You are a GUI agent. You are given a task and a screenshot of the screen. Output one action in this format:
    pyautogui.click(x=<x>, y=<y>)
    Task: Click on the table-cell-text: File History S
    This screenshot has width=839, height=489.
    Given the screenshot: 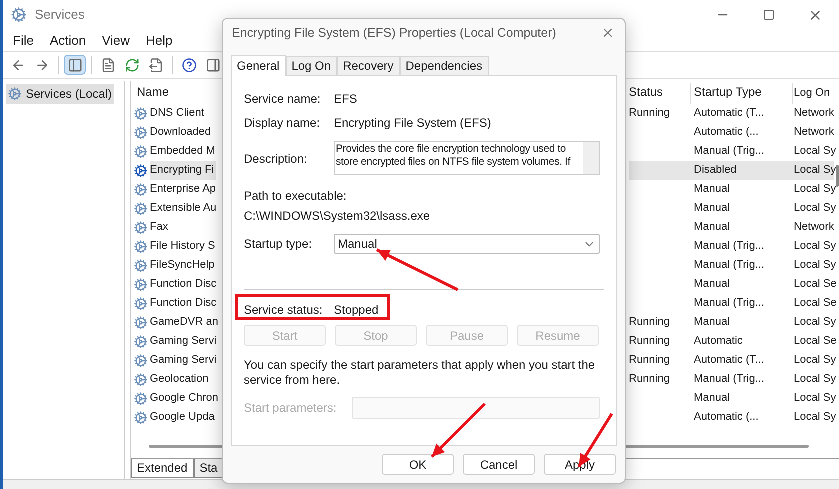 What is the action you would take?
    pyautogui.click(x=183, y=246)
    